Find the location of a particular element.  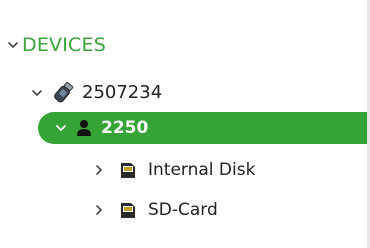

tree-node-label: SD-Card is located at coordinates (183, 209).